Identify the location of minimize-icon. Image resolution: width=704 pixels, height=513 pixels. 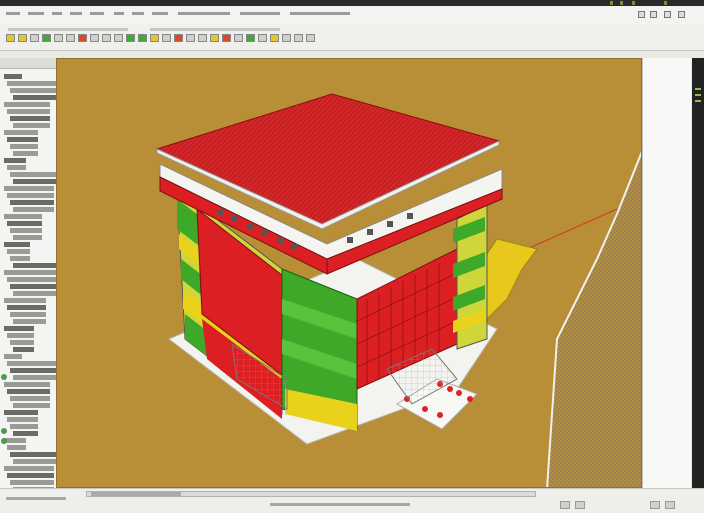
(641, 14).